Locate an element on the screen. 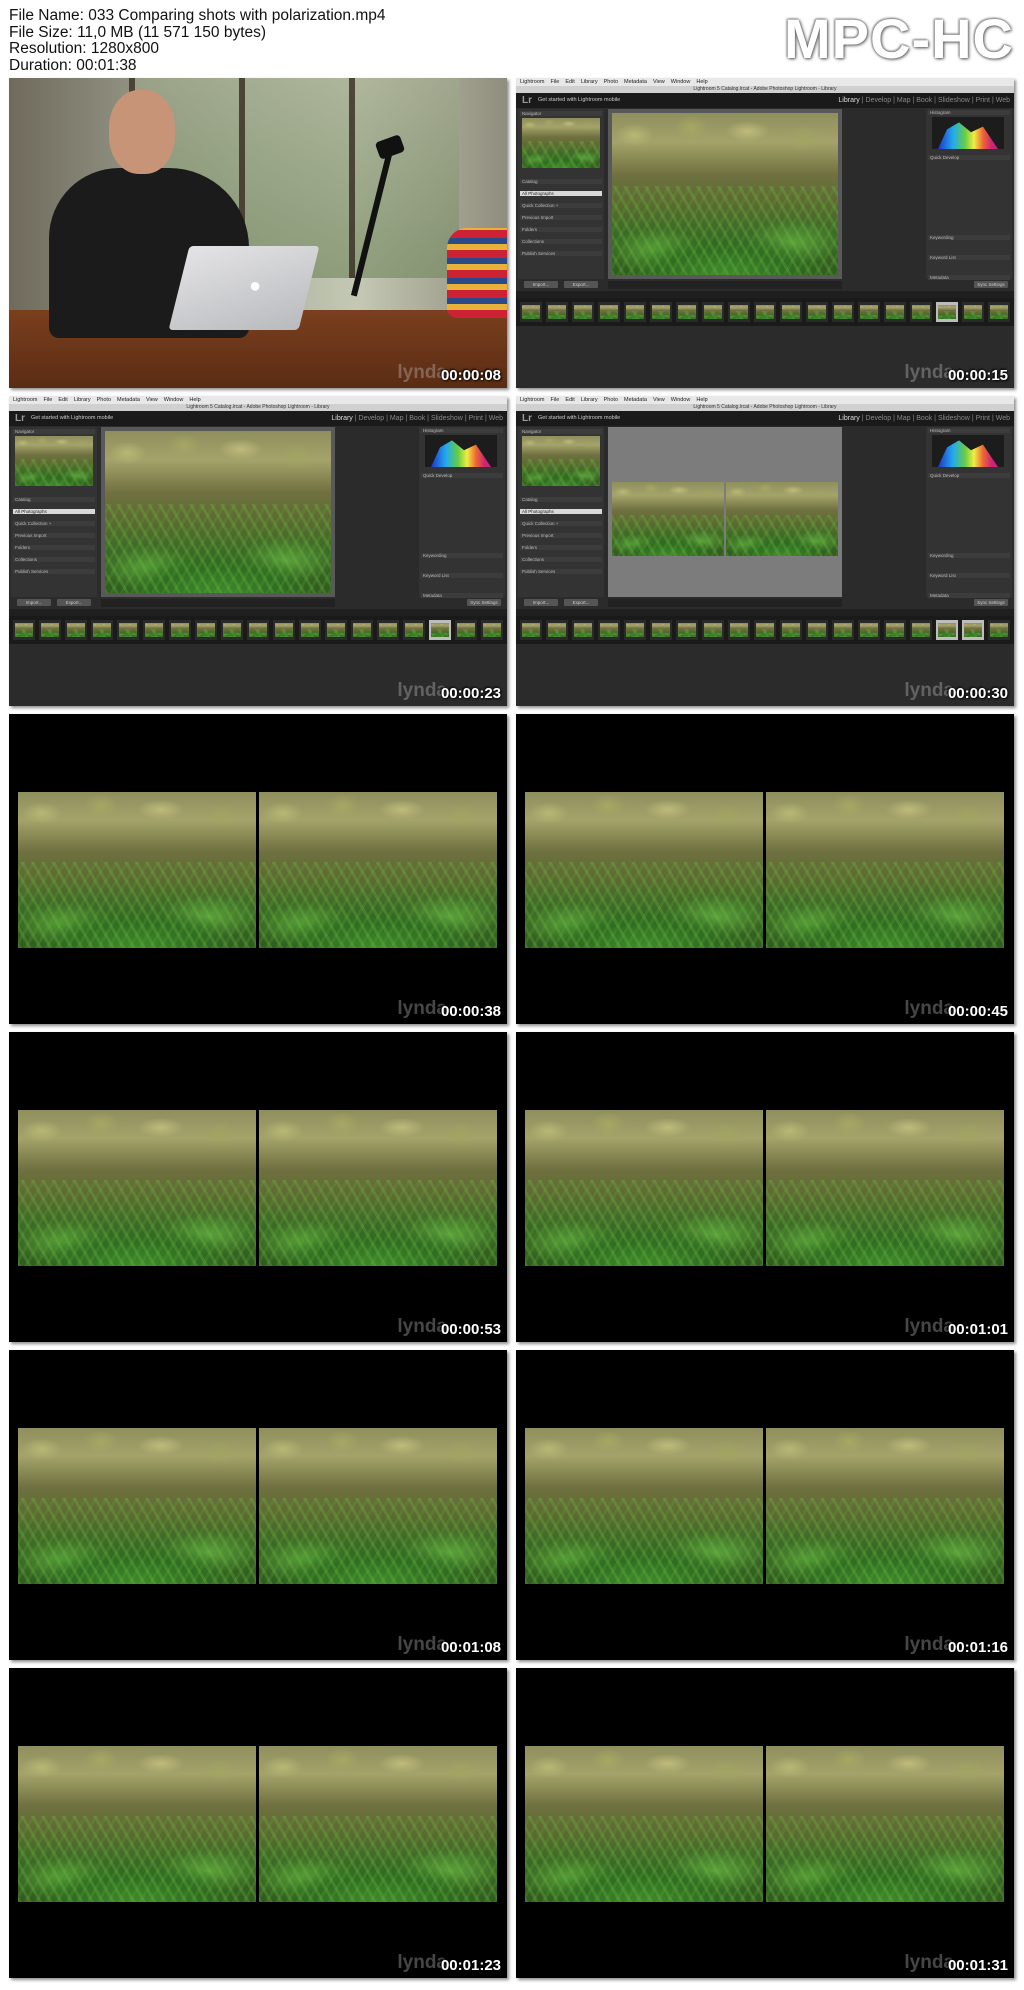  panel-item-publish-services: Publish Services is located at coordinates (54, 571).